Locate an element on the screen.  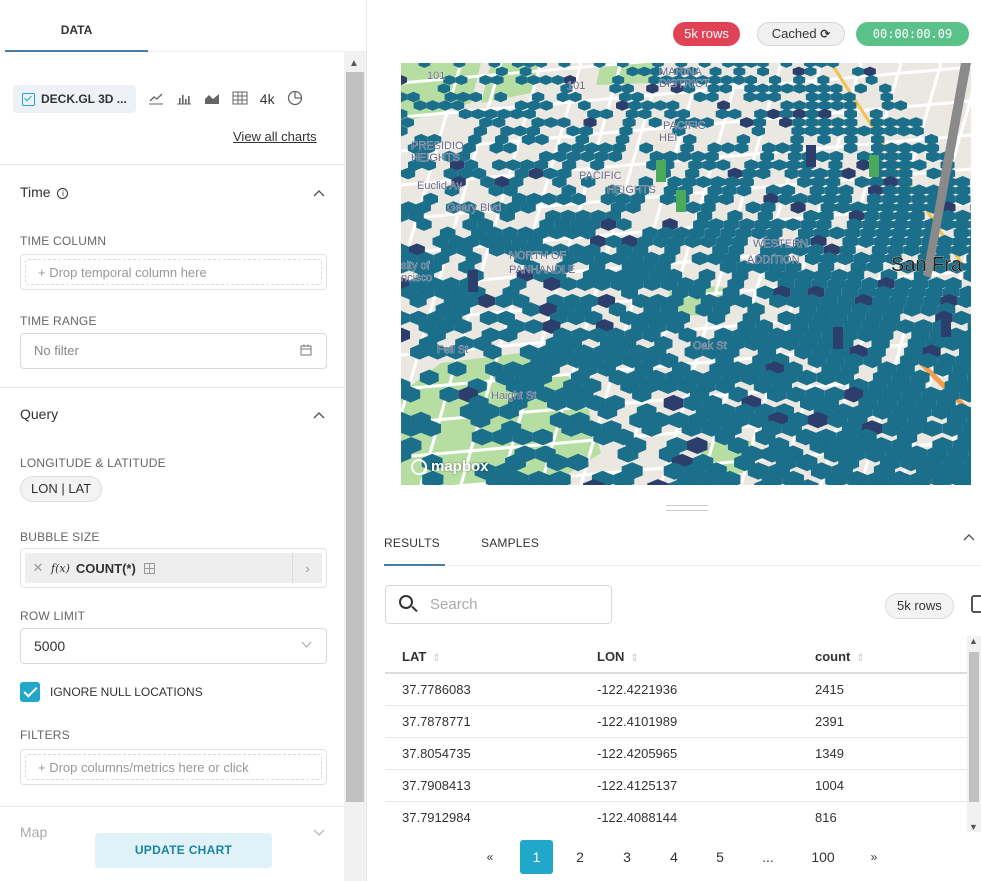
row-limit-select: 5000 is located at coordinates (173, 646).